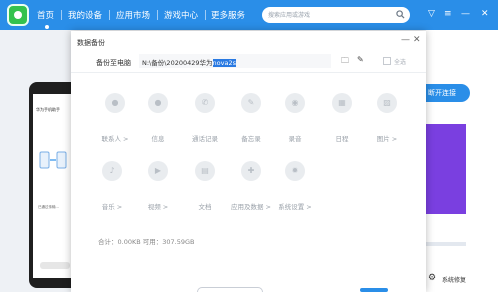  Describe the element at coordinates (400, 14) in the screenshot. I see `search-icon` at that location.